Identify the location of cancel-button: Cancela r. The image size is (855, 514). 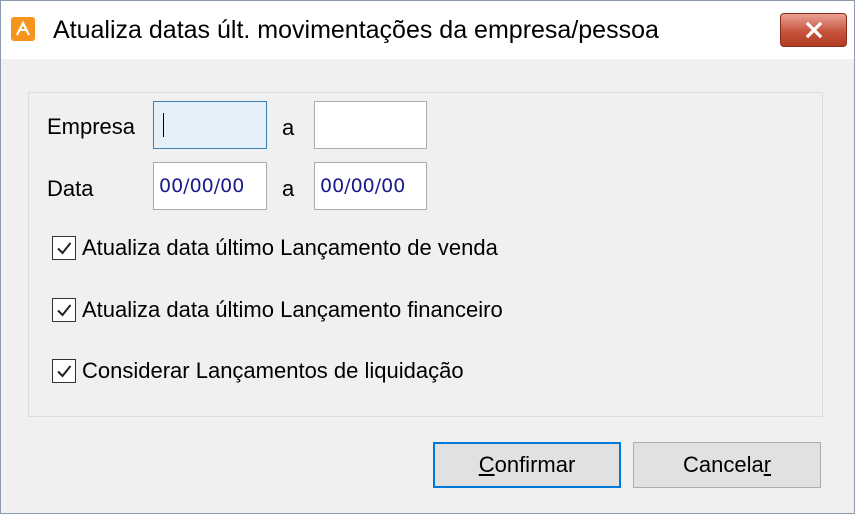
(727, 465).